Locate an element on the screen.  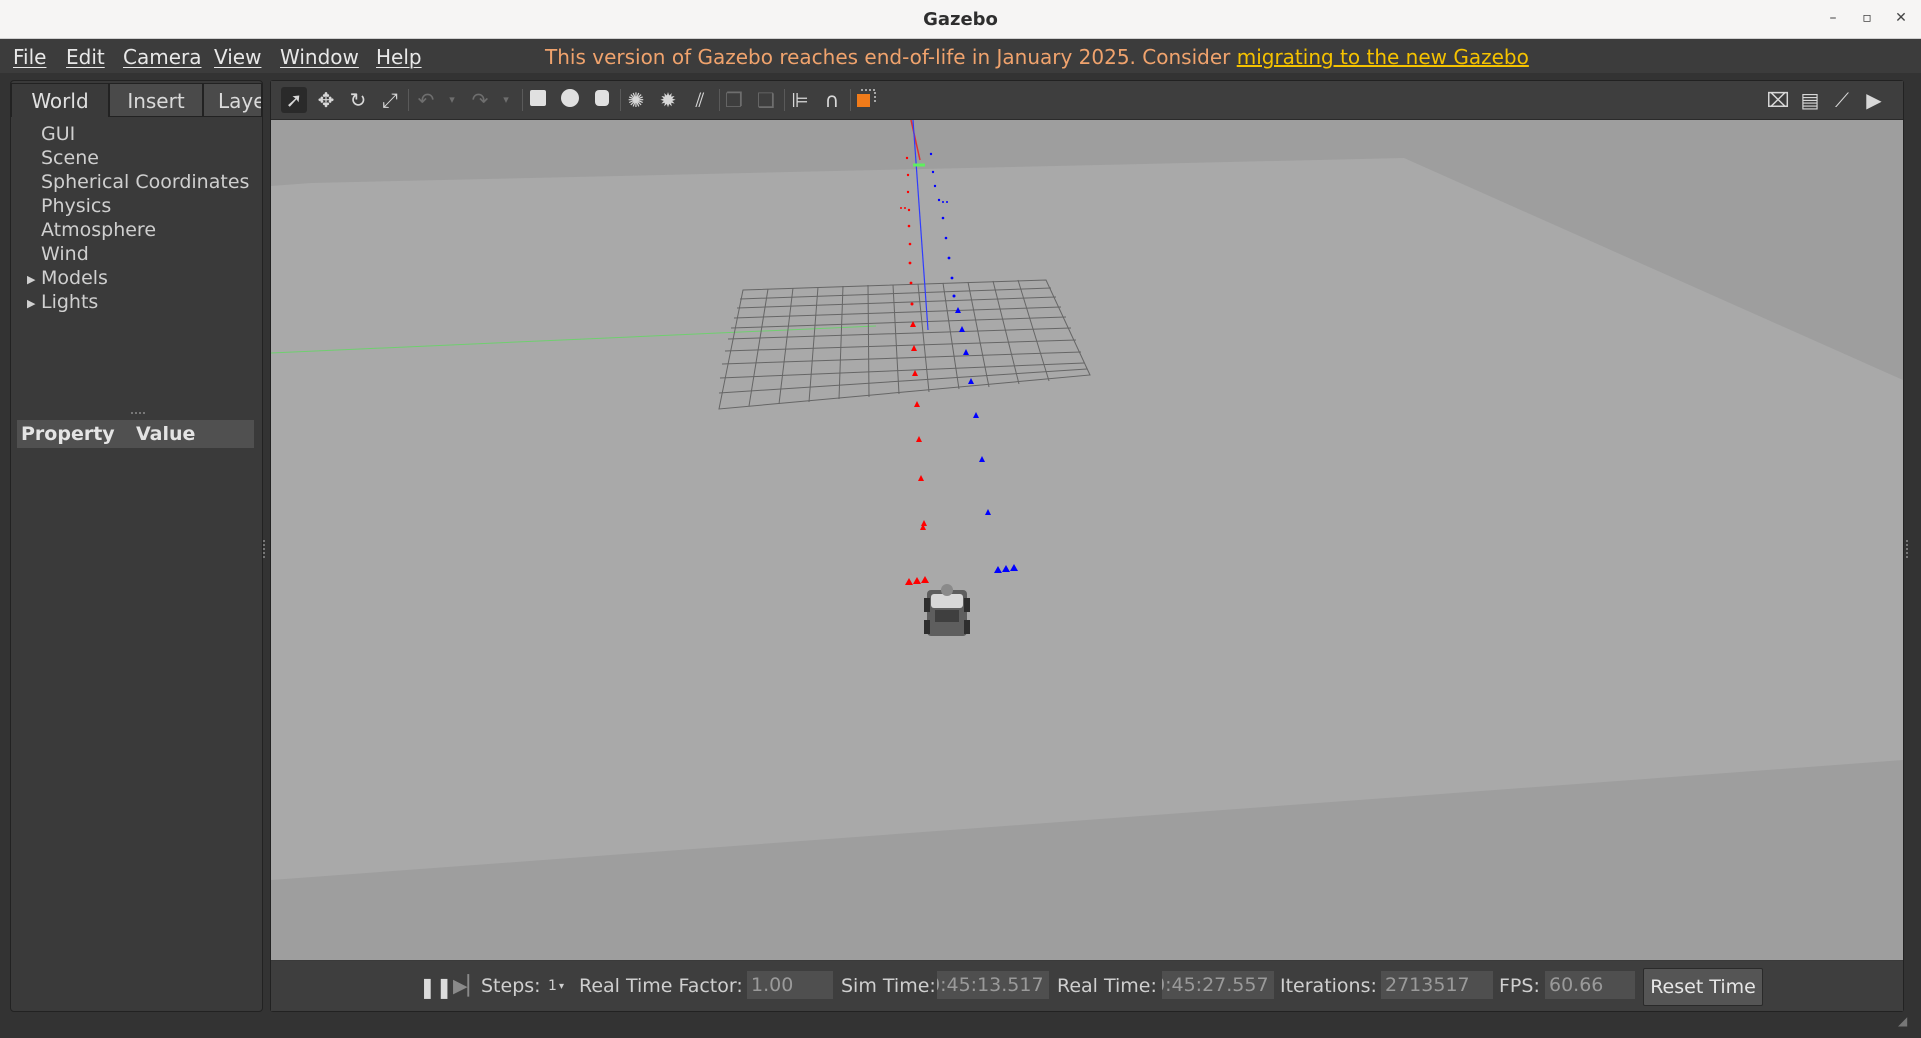
resize-grip-icon: ◢ is located at coordinates (1905, 1021).